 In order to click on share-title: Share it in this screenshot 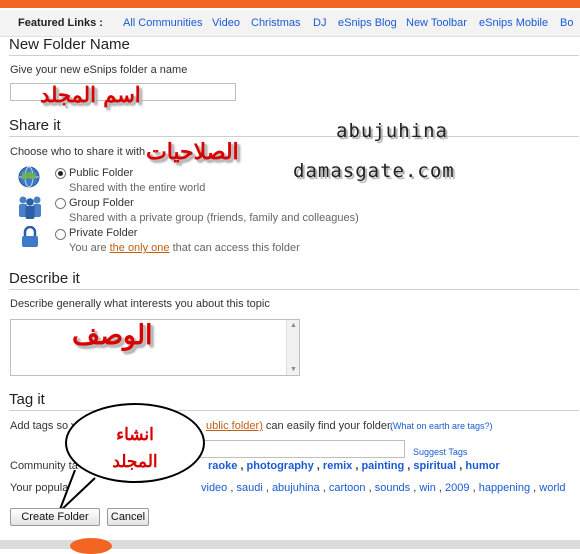, I will do `click(35, 125)`.